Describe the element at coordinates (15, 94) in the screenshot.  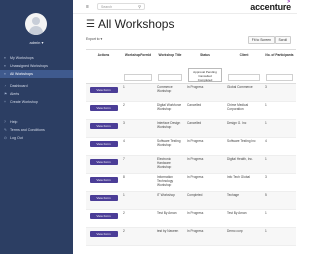
I see `sidebar-item-label: Alerts` at that location.